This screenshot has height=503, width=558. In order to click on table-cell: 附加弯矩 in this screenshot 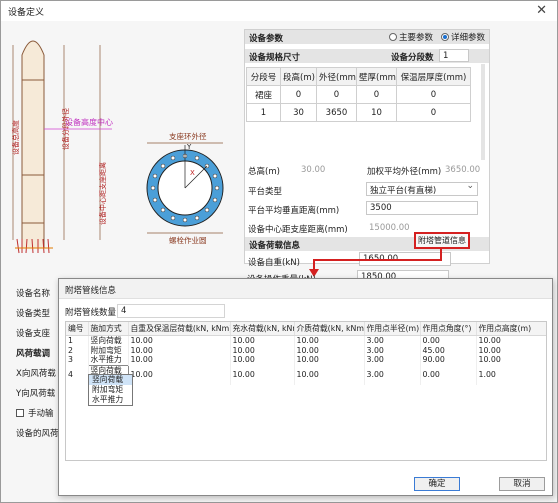, I will do `click(108, 350)`.